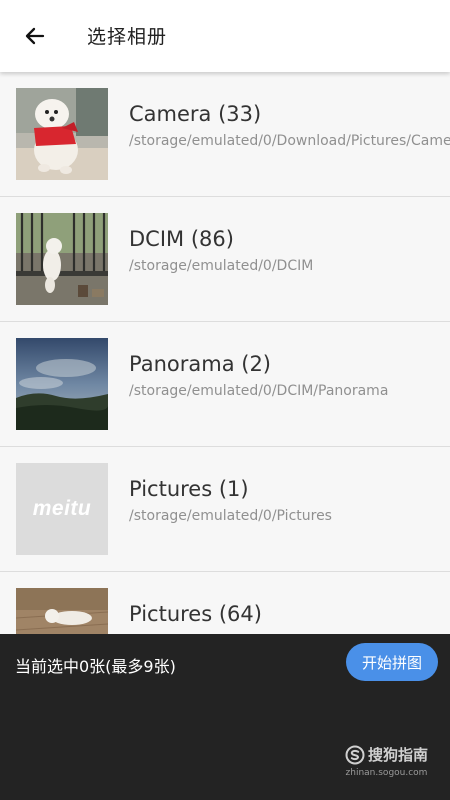  I want to click on album-path: /storage/emulated/0/DCIM/Panorama, so click(259, 391).